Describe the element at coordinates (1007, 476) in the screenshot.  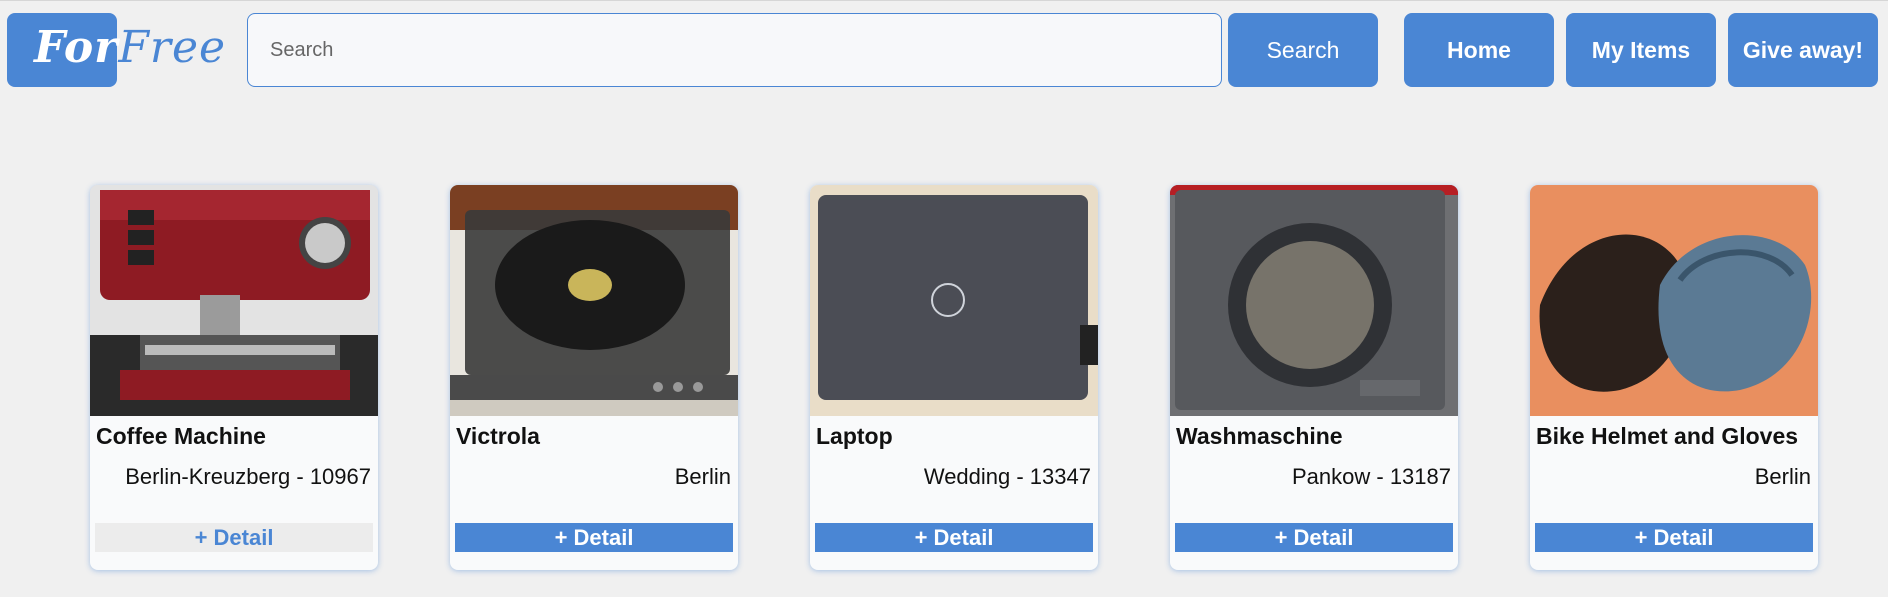
I see `item-location: Wedding - 13347` at that location.